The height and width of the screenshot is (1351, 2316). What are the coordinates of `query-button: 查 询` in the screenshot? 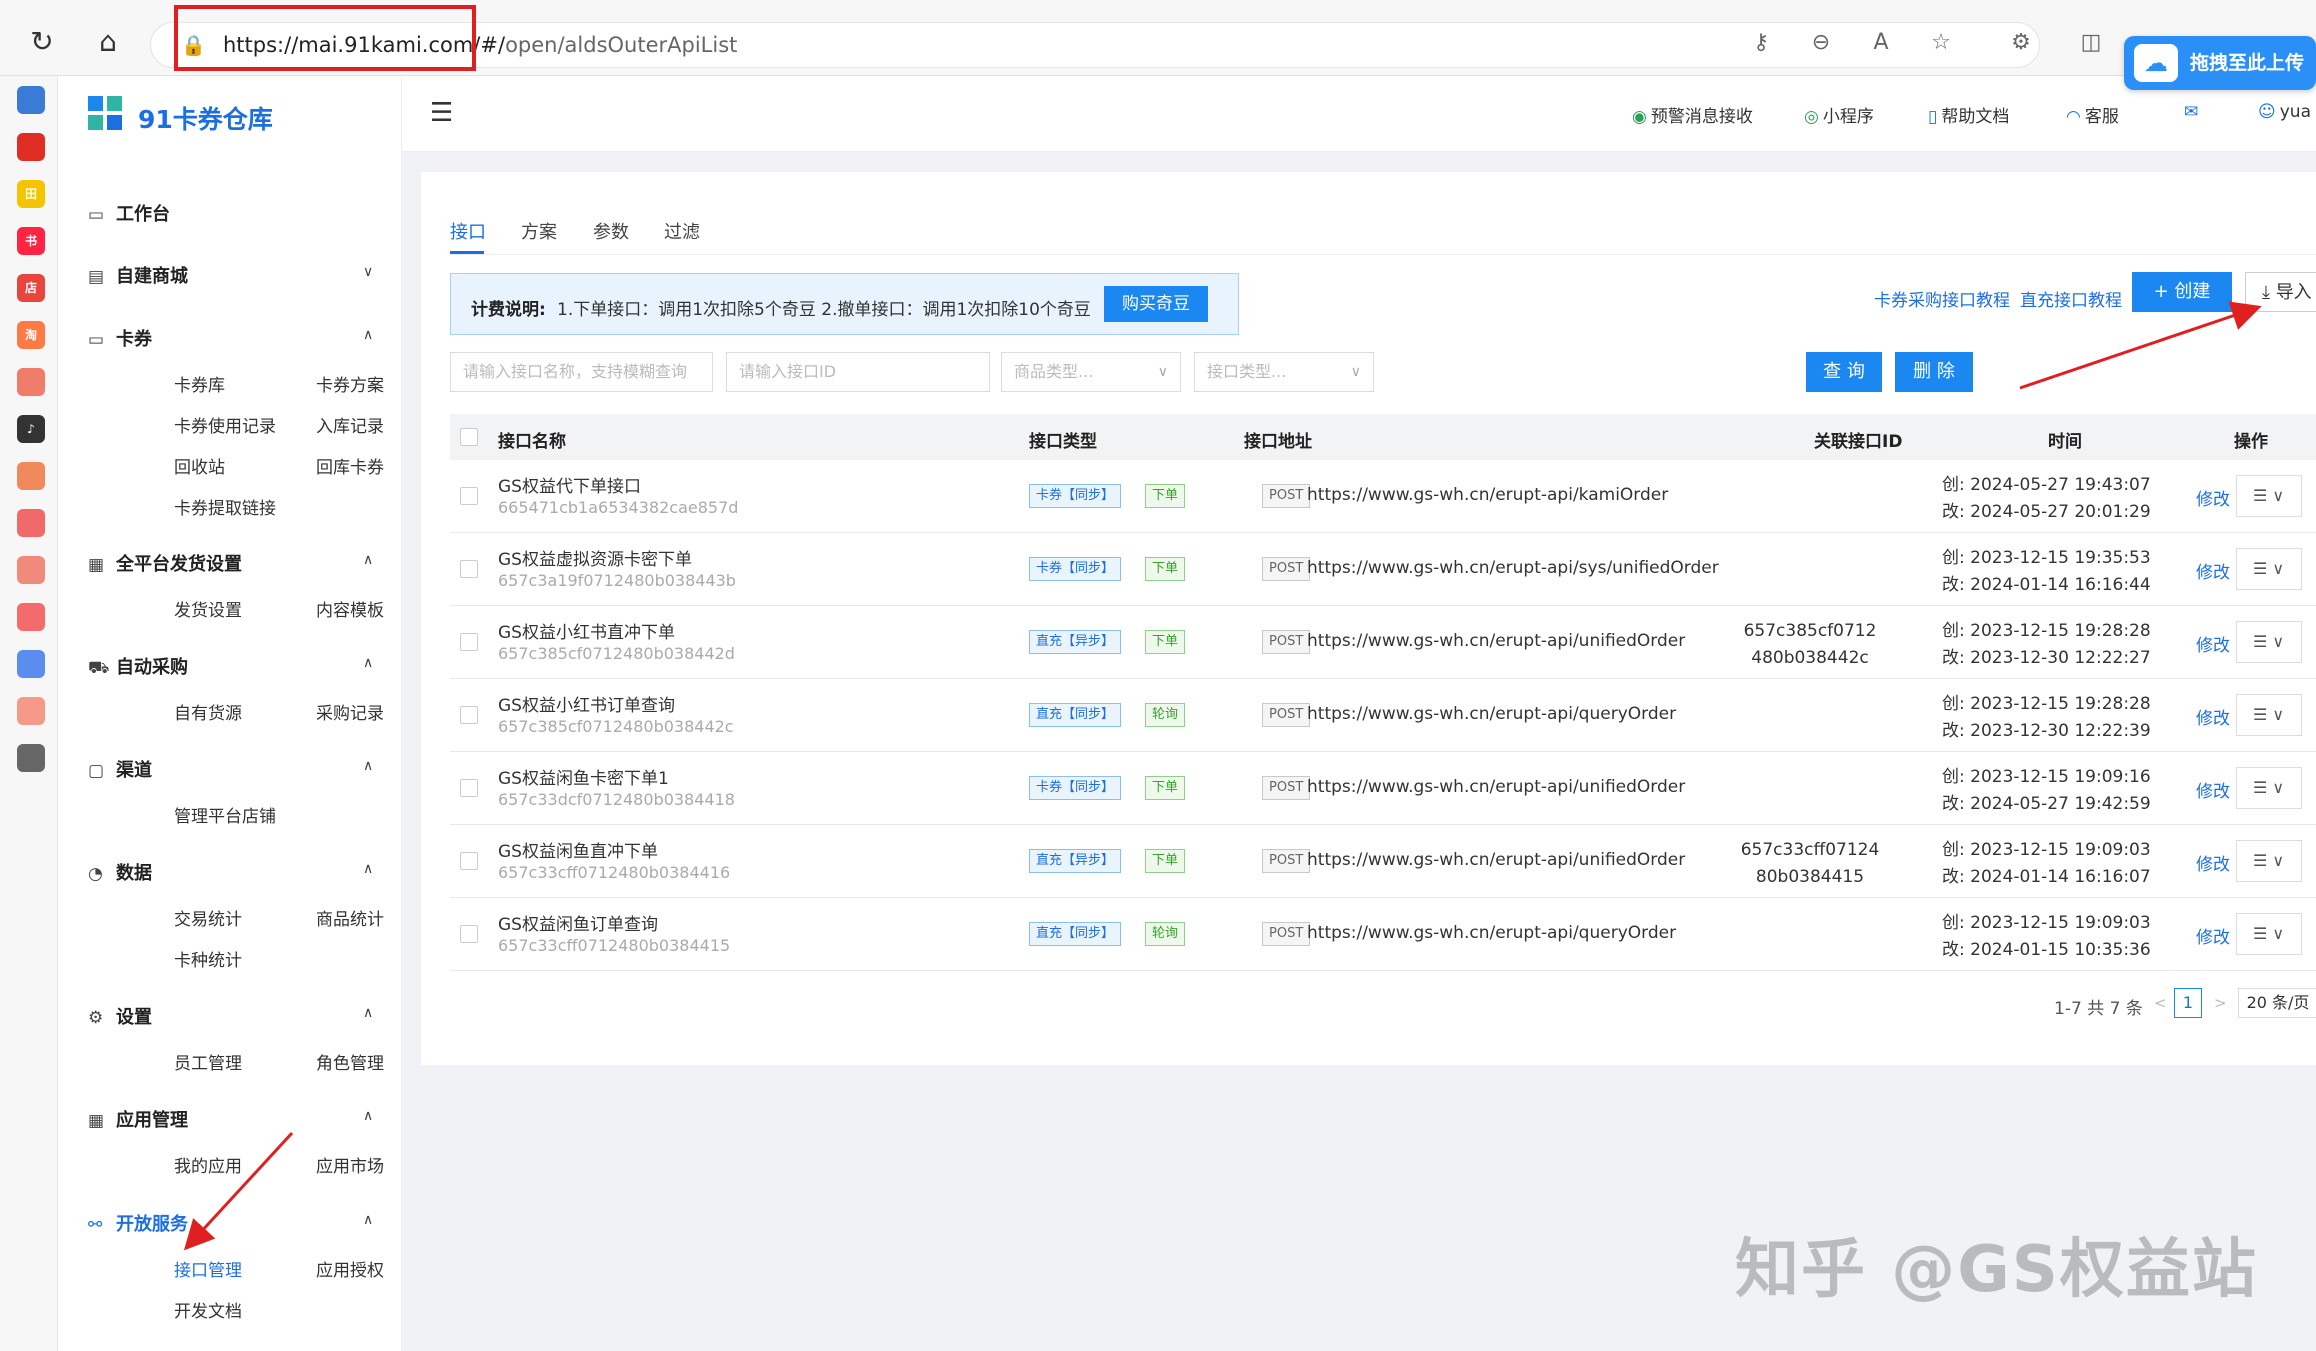 It's located at (1844, 372).